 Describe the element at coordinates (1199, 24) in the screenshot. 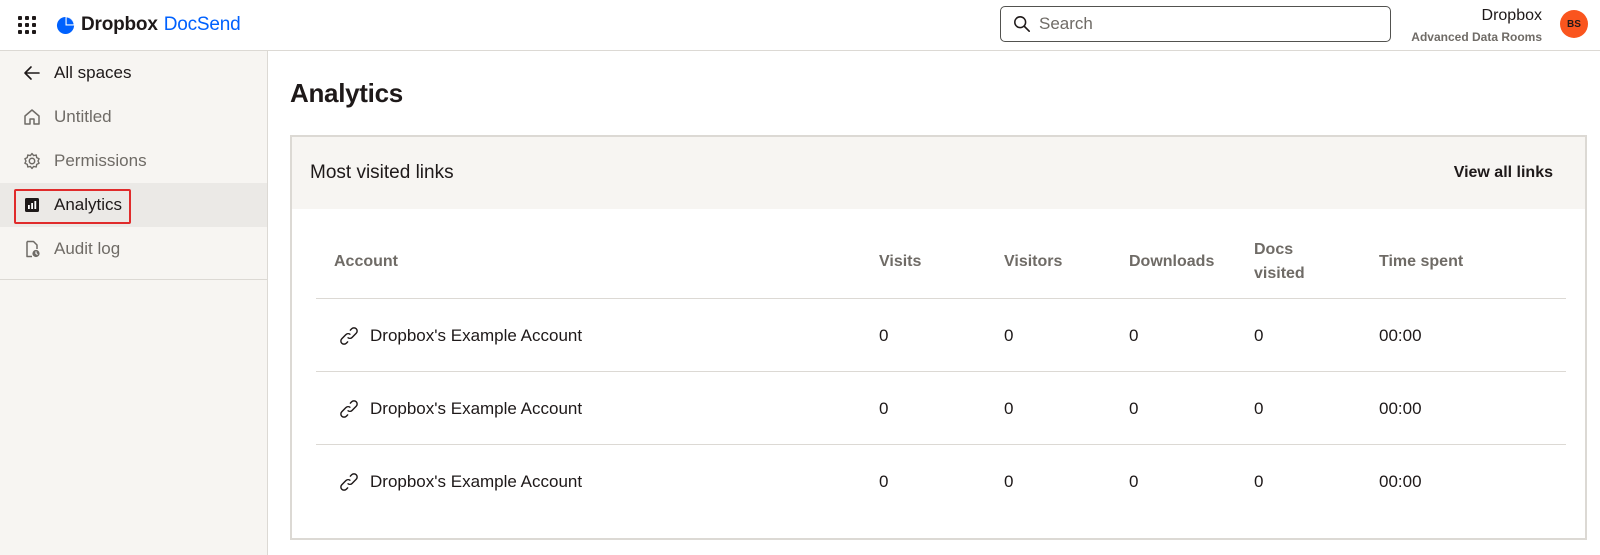

I see `search-input` at that location.